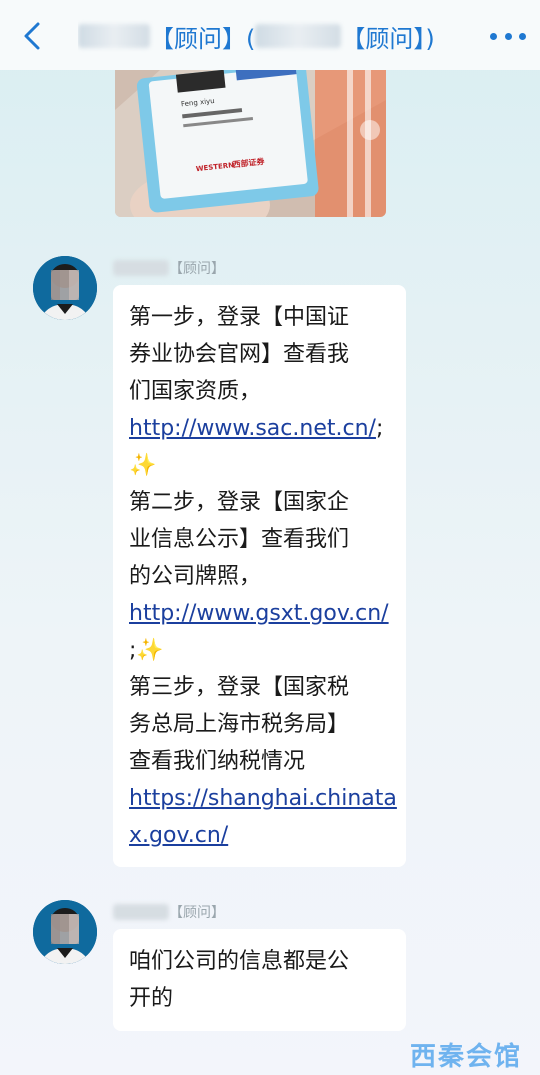  I want to click on message-line: 咱们公司的信息都是公, so click(239, 961).